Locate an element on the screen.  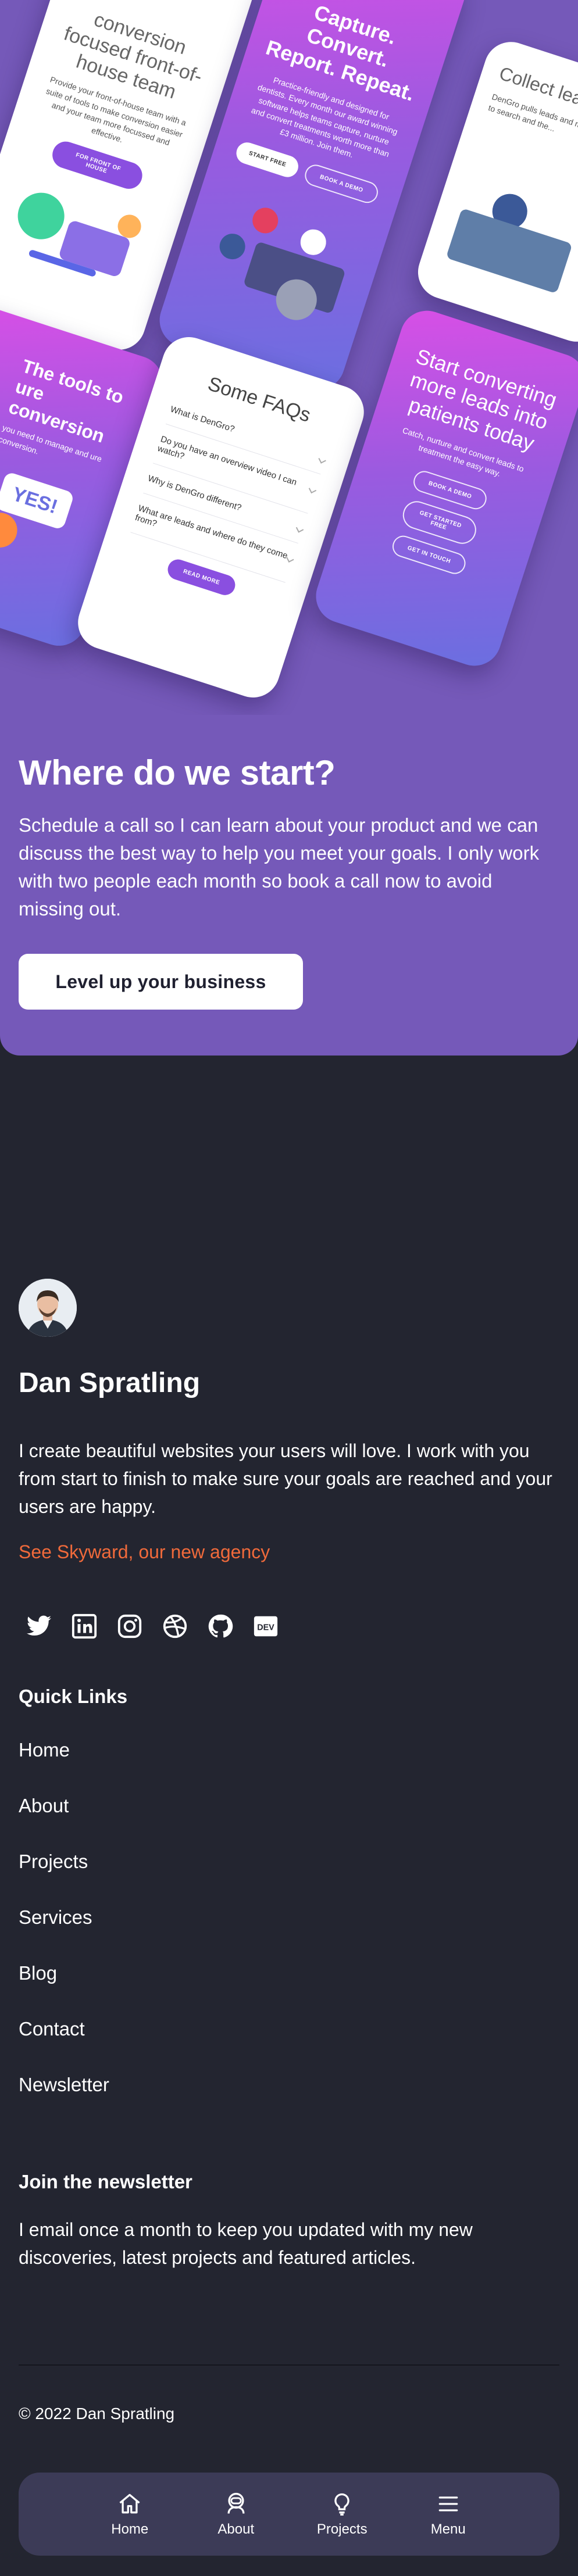
astronaut-icon is located at coordinates (236, 2503).